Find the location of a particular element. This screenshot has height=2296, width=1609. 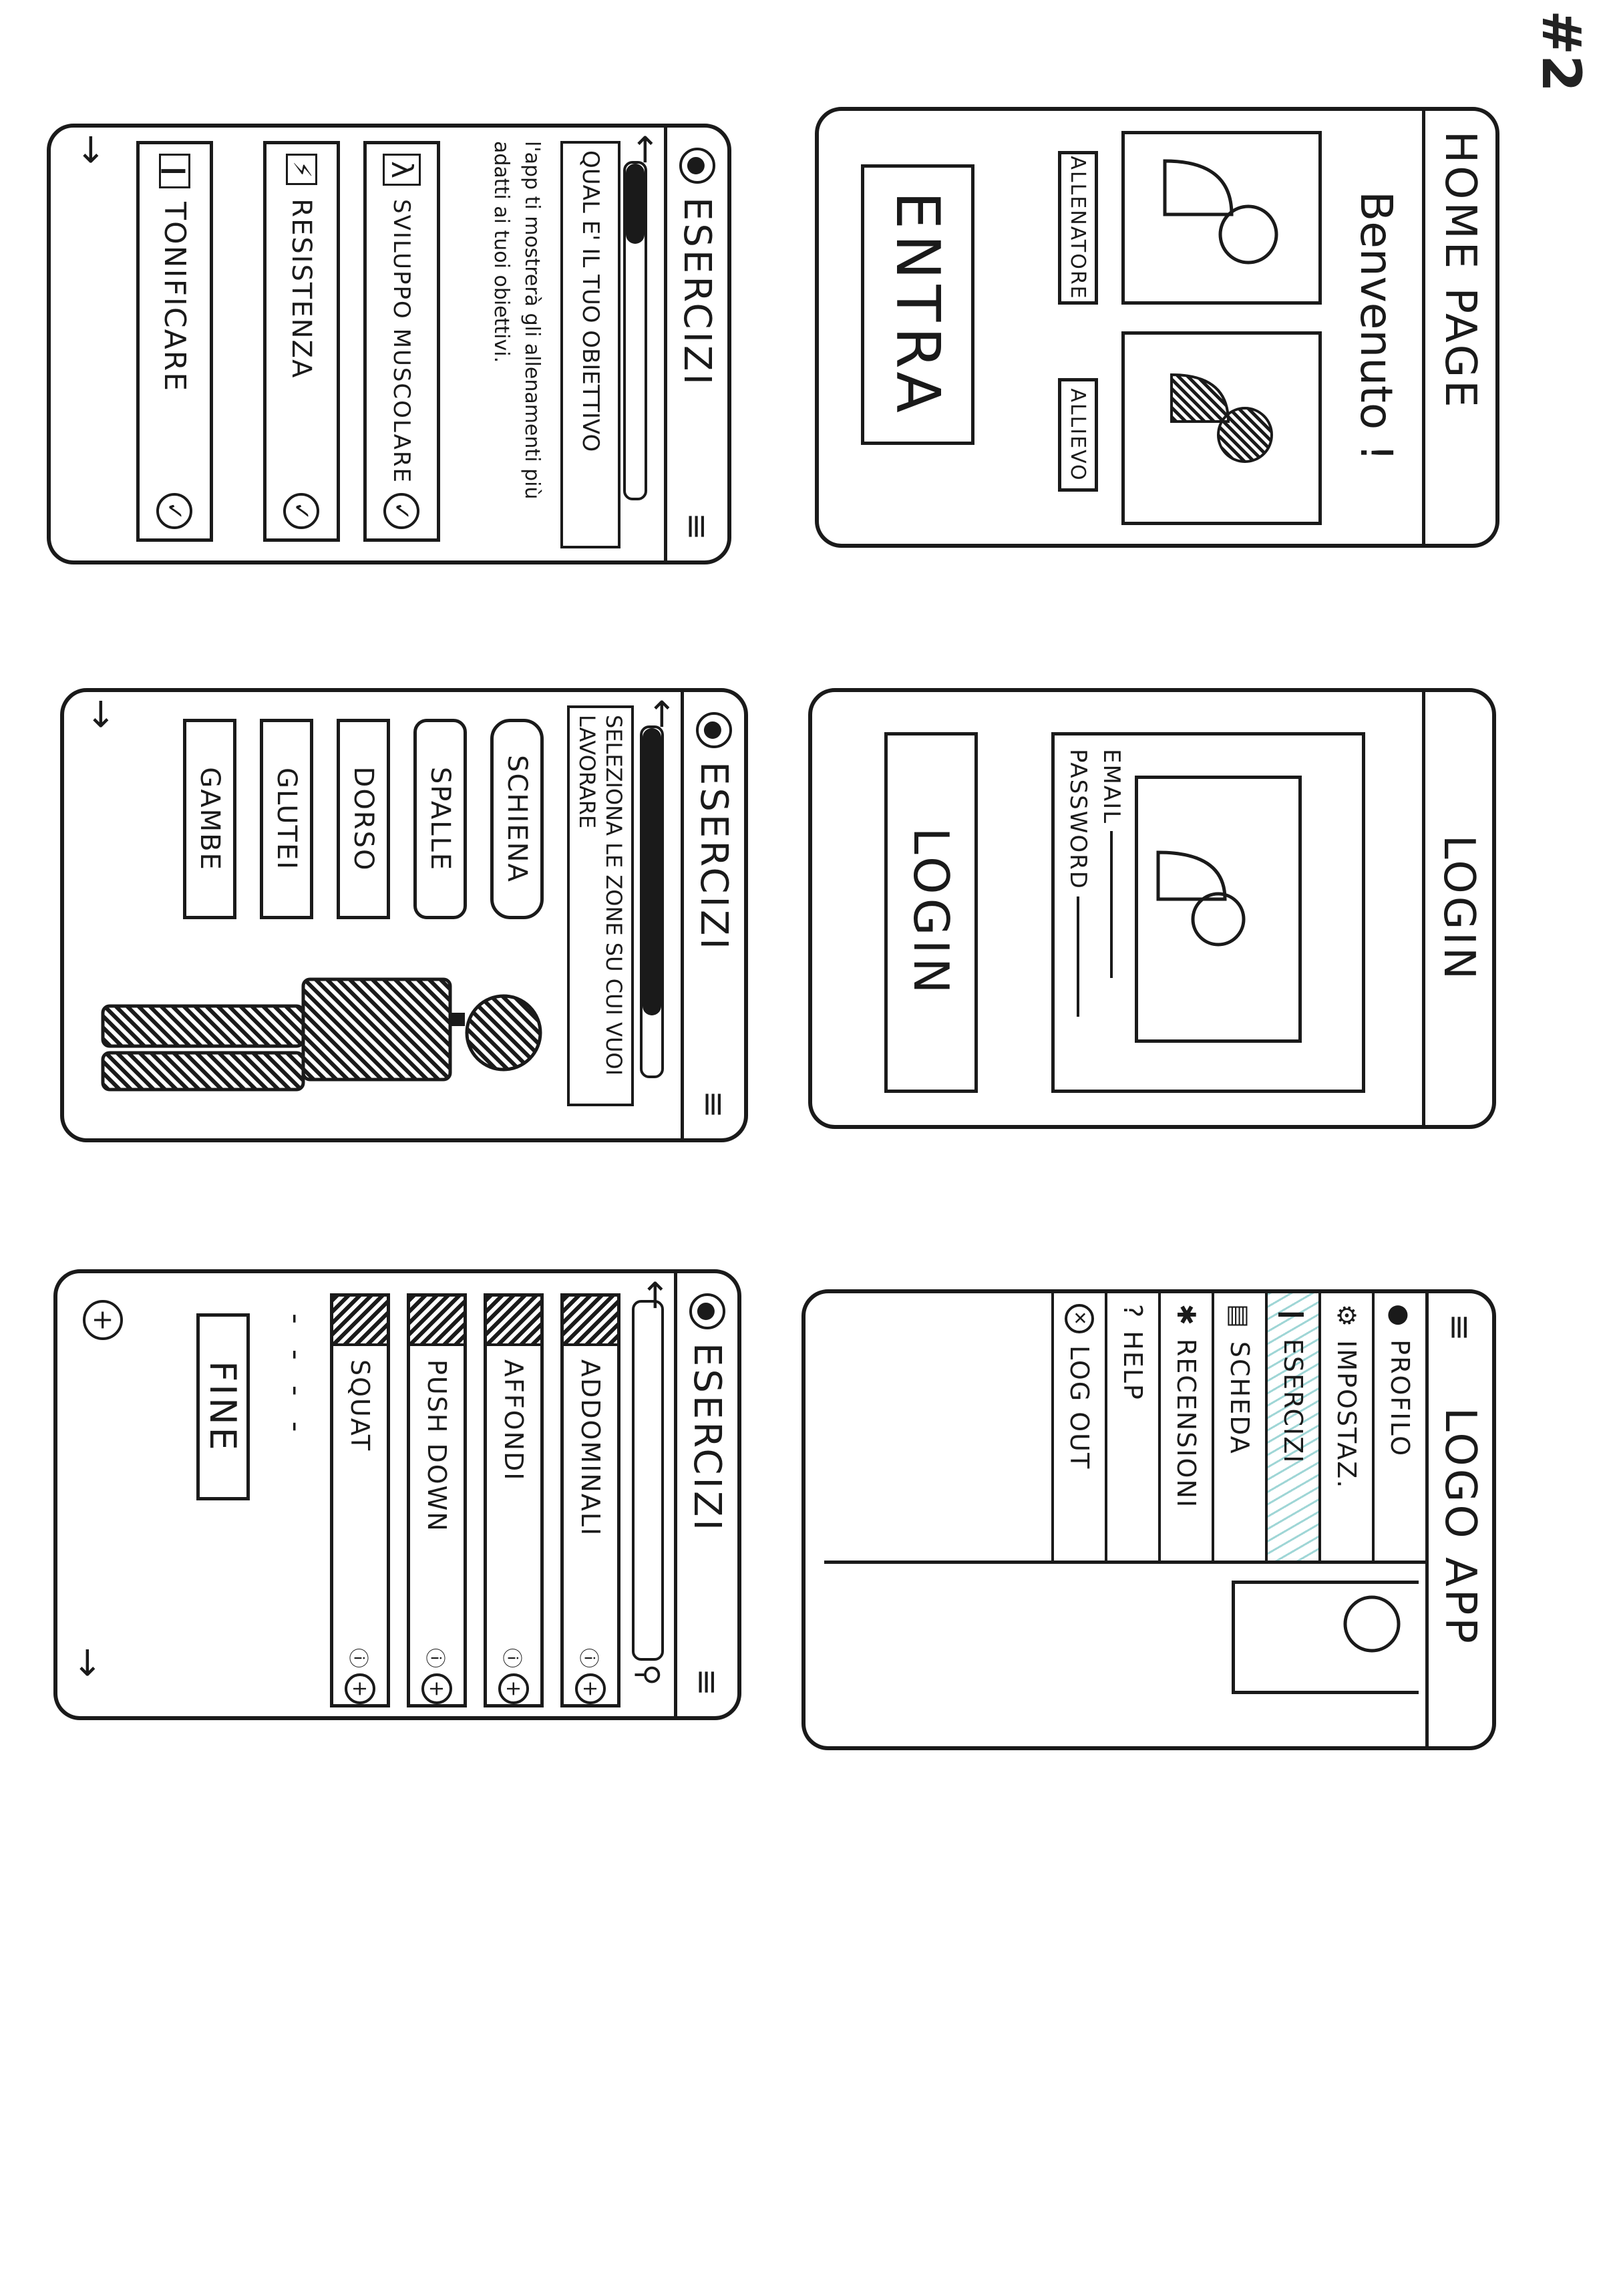

exercises-title: ESERCIZI is located at coordinates (707, 1438).